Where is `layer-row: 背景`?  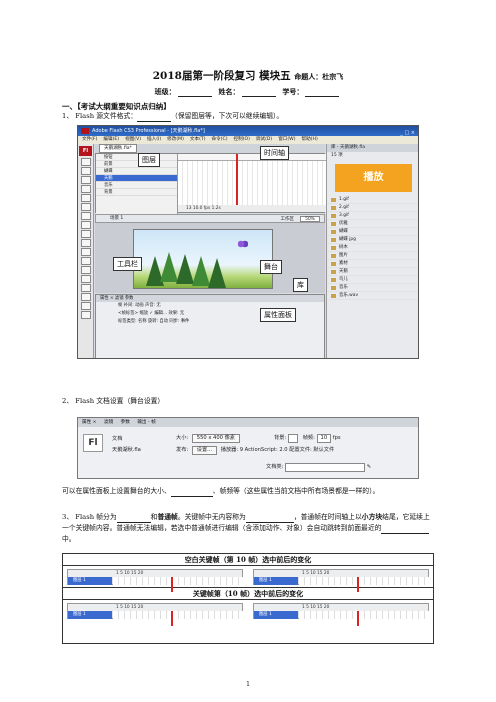 layer-row: 背景 is located at coordinates (136, 192).